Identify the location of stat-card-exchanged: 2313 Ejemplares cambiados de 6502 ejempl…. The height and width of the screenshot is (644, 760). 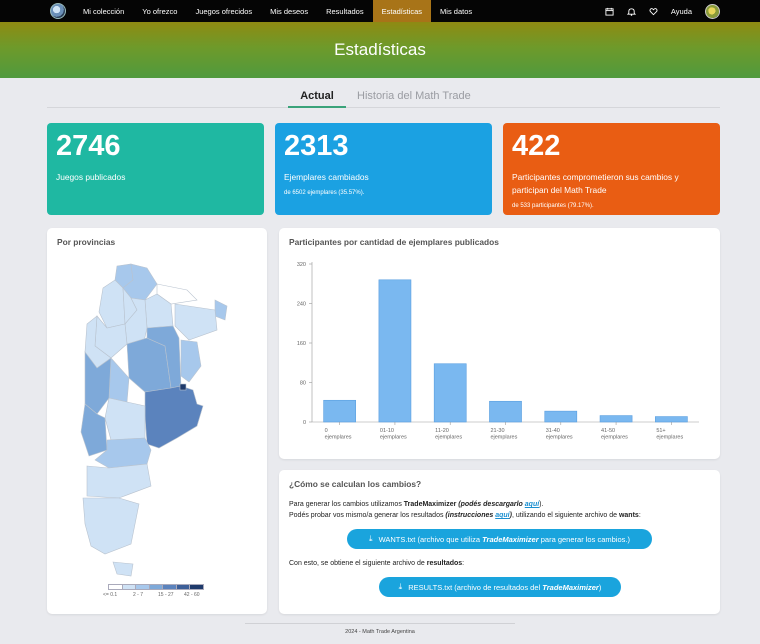
(383, 169).